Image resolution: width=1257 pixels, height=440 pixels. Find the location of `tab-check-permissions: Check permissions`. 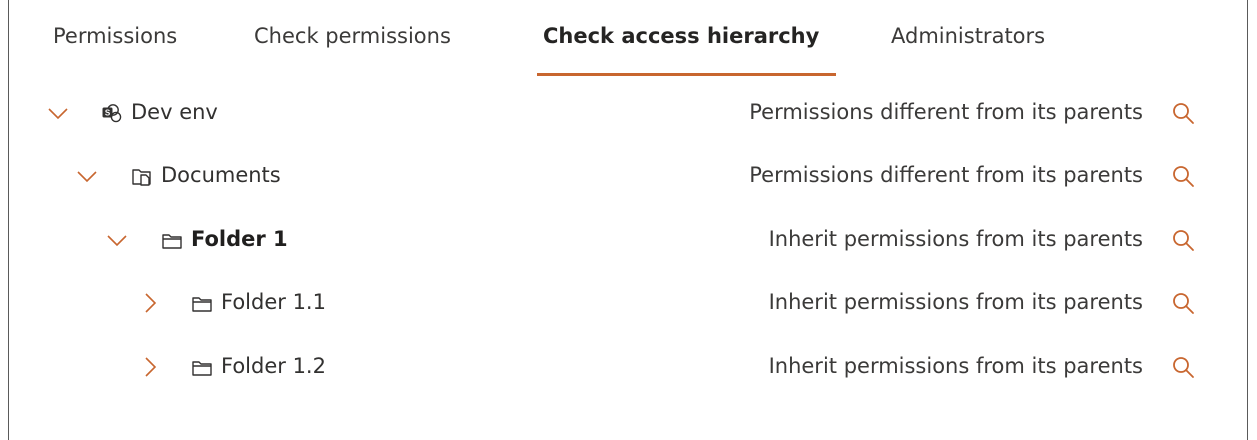

tab-check-permissions: Check permissions is located at coordinates (352, 36).